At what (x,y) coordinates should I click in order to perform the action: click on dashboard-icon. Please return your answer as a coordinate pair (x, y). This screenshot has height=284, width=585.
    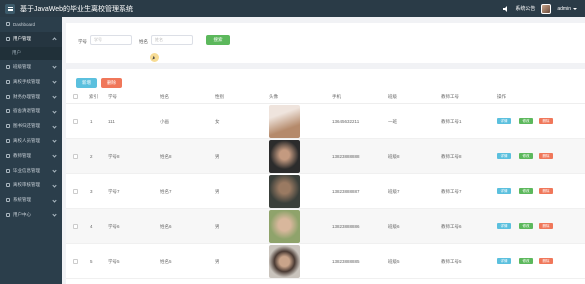
    Looking at the image, I should click on (8, 24).